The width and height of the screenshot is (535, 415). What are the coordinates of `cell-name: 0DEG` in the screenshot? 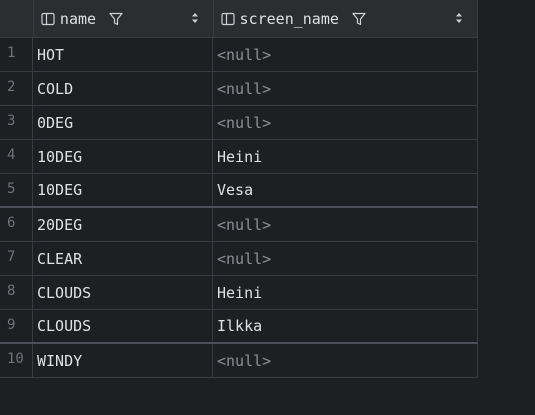 It's located at (123, 122).